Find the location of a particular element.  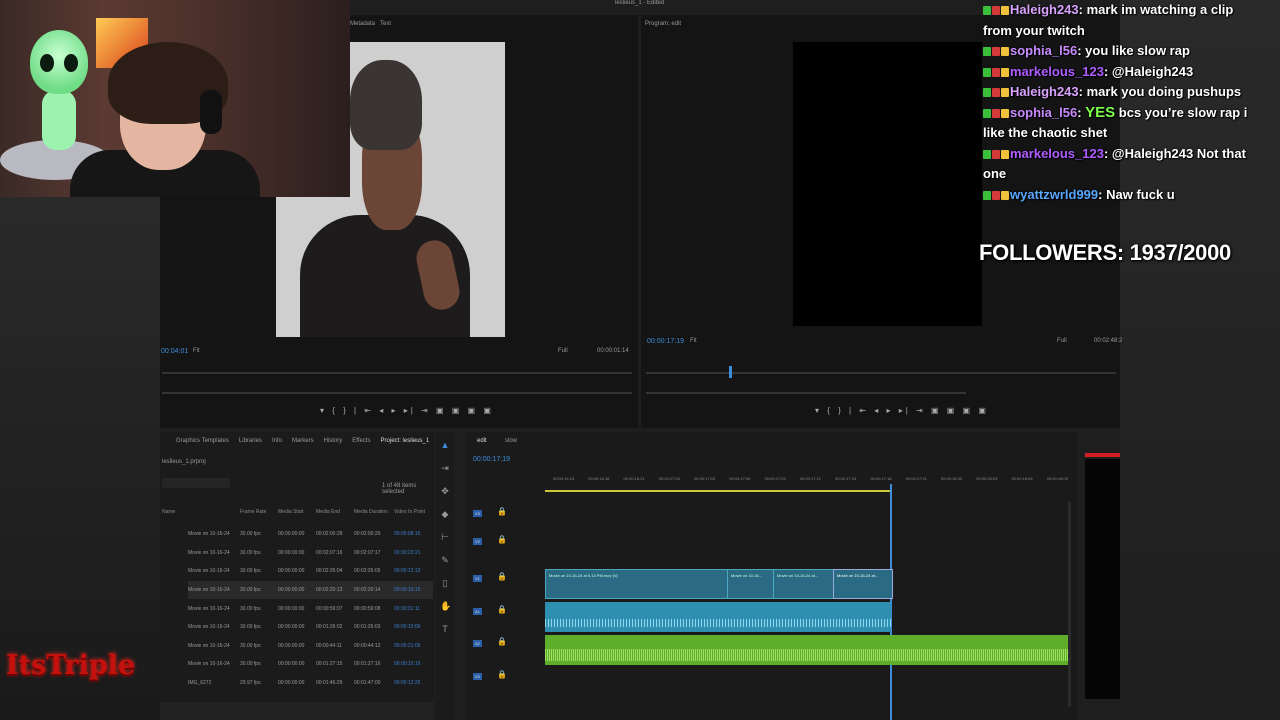

pen-tool-icon: ✎ is located at coordinates (445, 560).